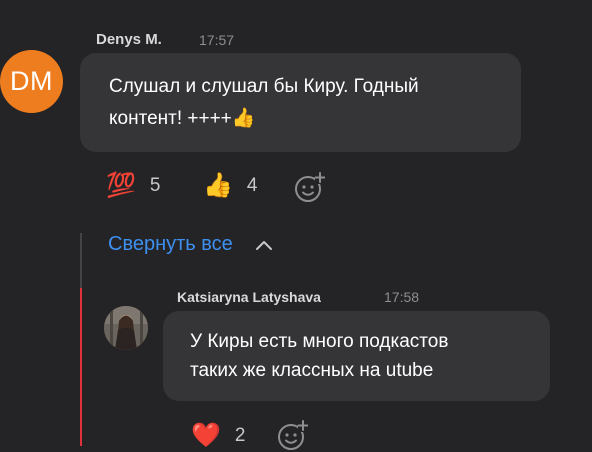 Image resolution: width=592 pixels, height=452 pixels. Describe the element at coordinates (319, 341) in the screenshot. I see `message-text-line-1: У Киры есть много подкастов` at that location.